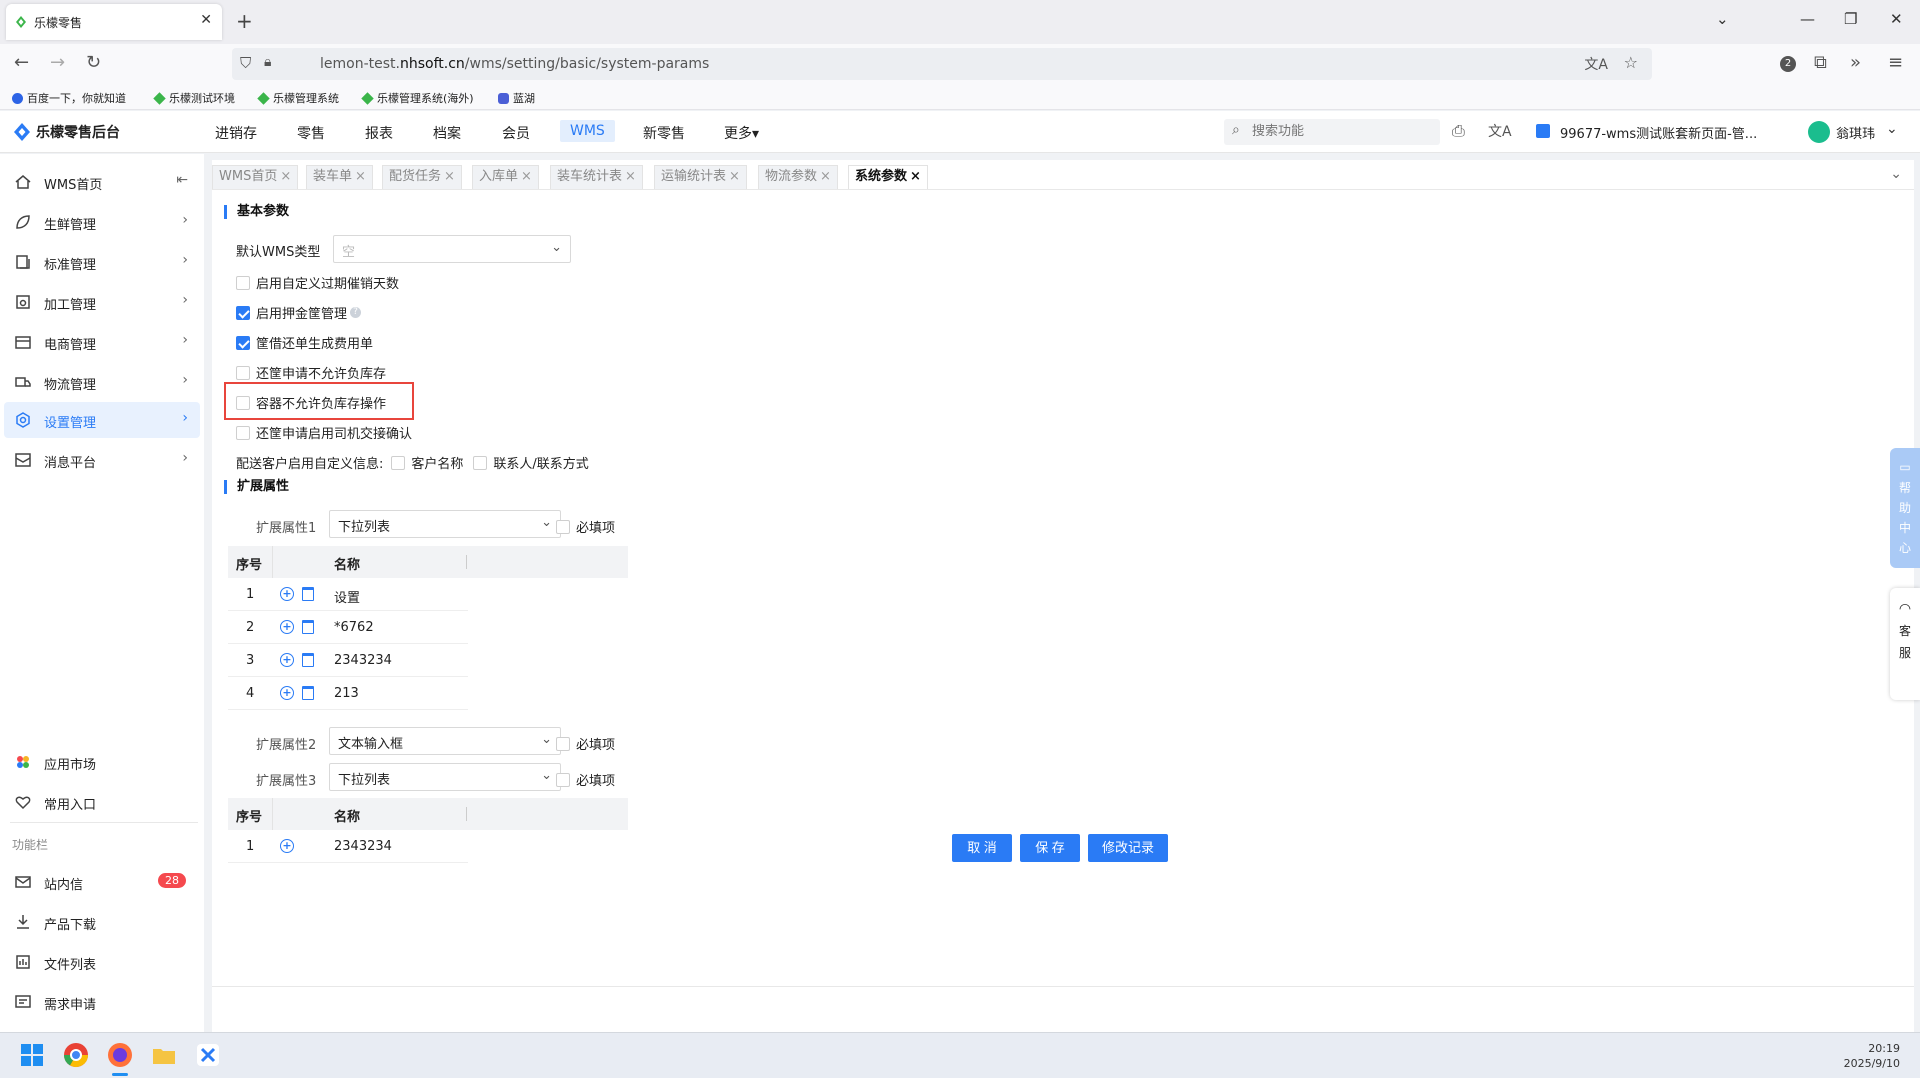 The image size is (1920, 1078). Describe the element at coordinates (102, 342) in the screenshot. I see `sidebar-item-ecommerce: 电商管理 ›` at that location.